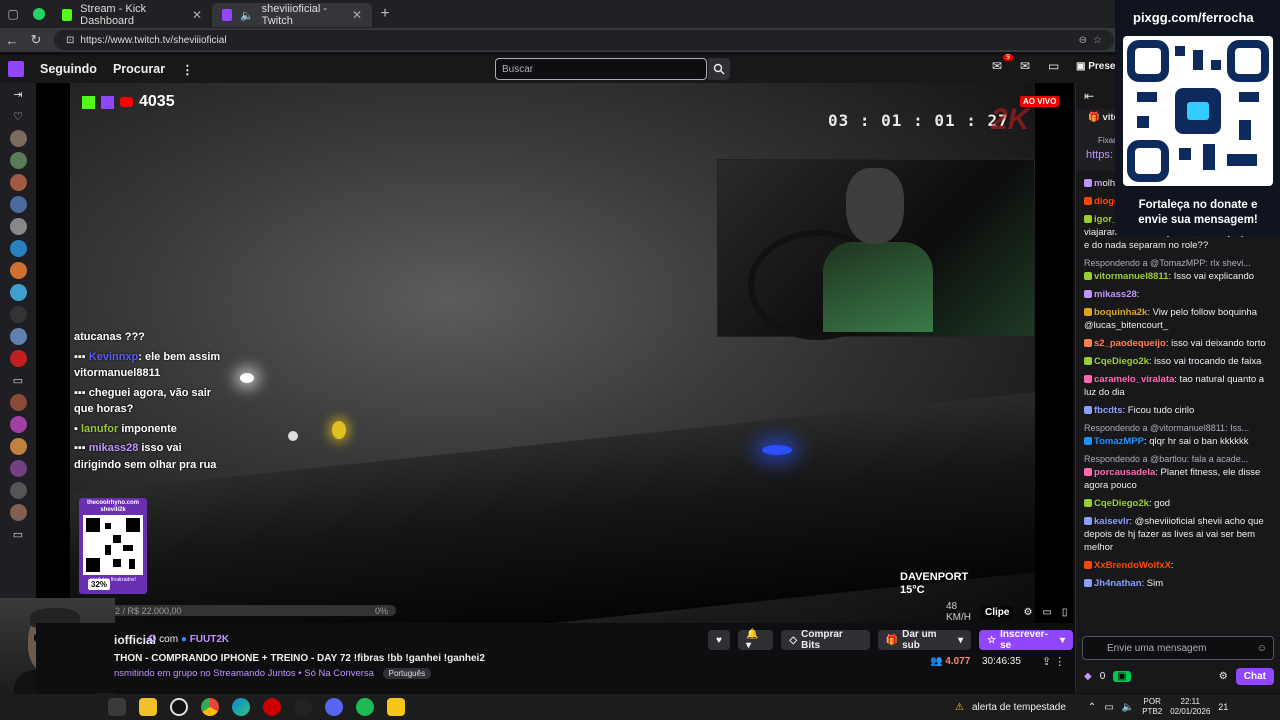  I want to click on search-button, so click(719, 69).